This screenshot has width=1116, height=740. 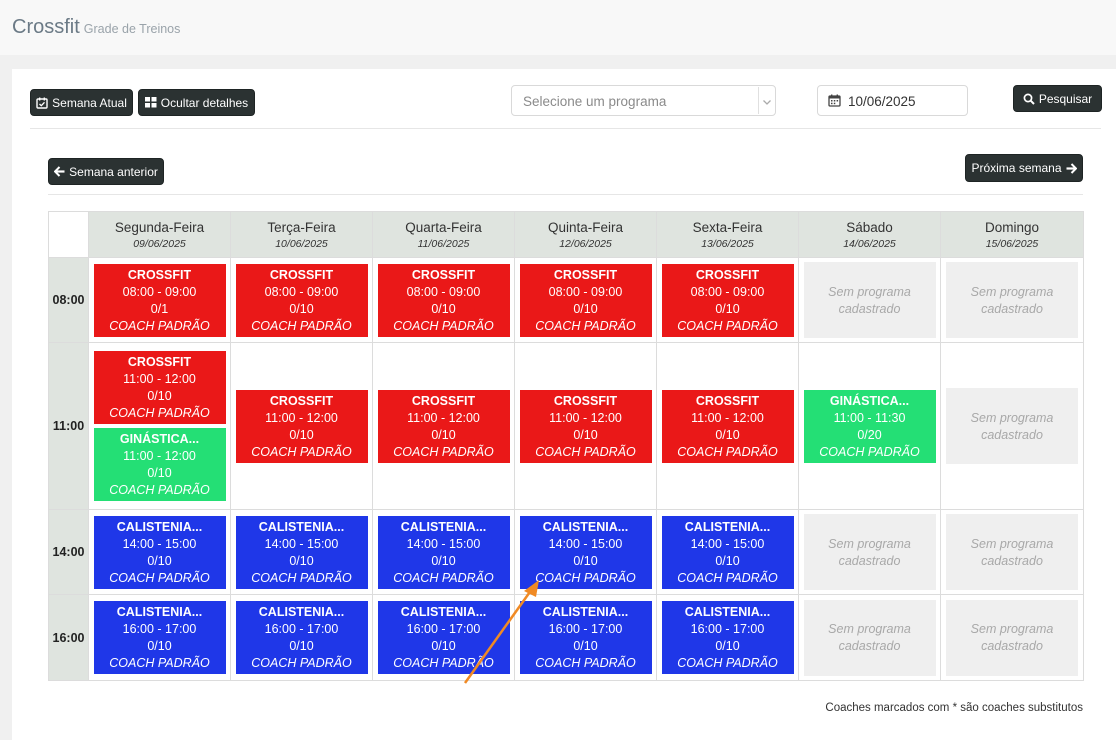 What do you see at coordinates (443, 227) in the screenshot?
I see `day-name: Quarta-Feira` at bounding box center [443, 227].